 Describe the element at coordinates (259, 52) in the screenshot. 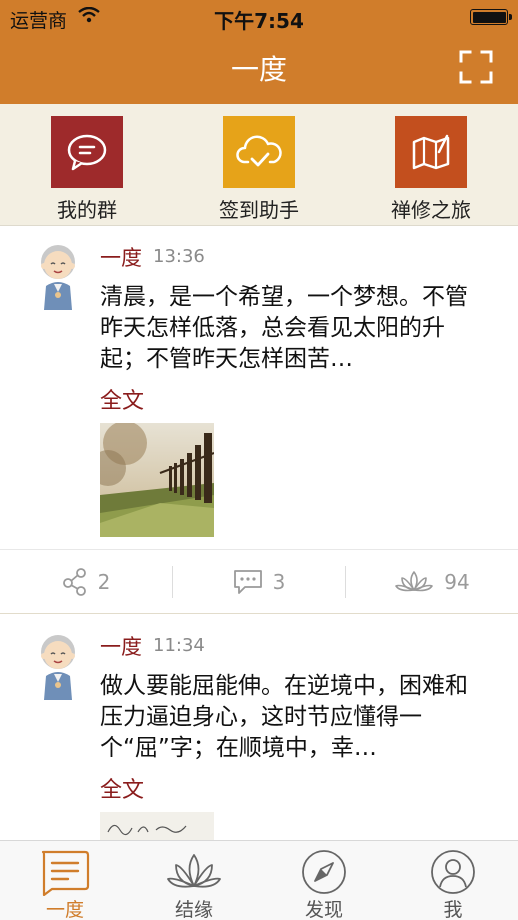

I see `app-header: 运营商 下午7:54 一度` at that location.